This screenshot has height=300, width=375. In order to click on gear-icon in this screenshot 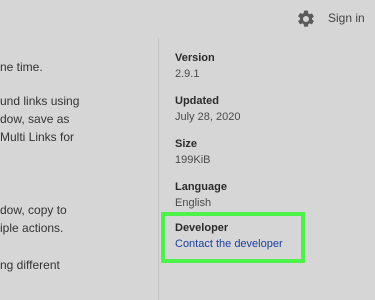, I will do `click(306, 19)`.